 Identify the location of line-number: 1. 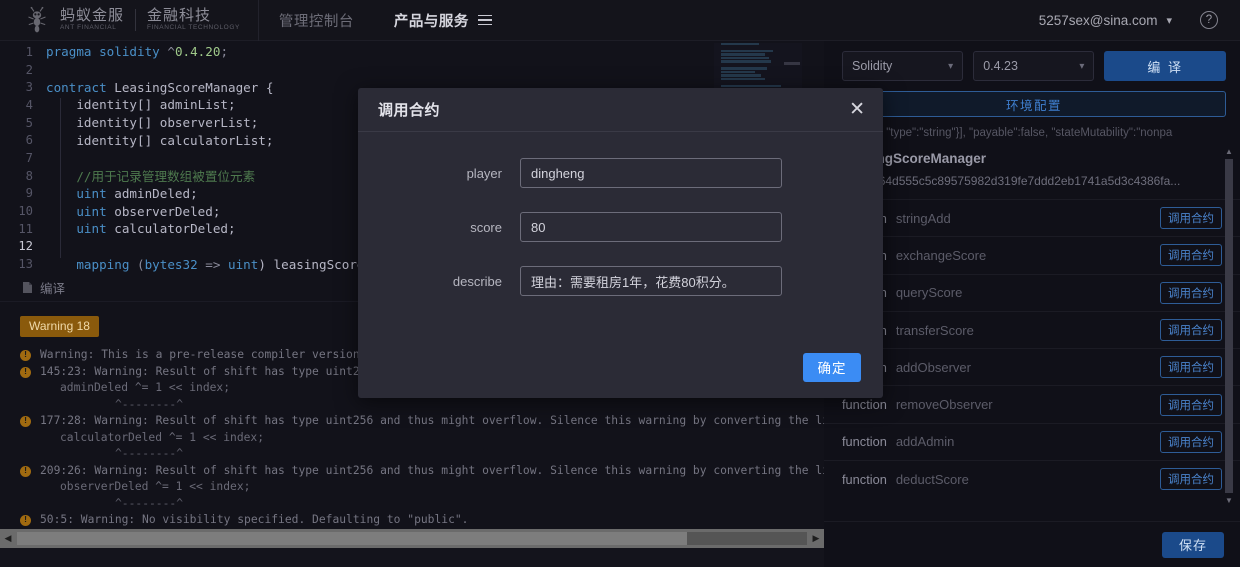
(29, 51).